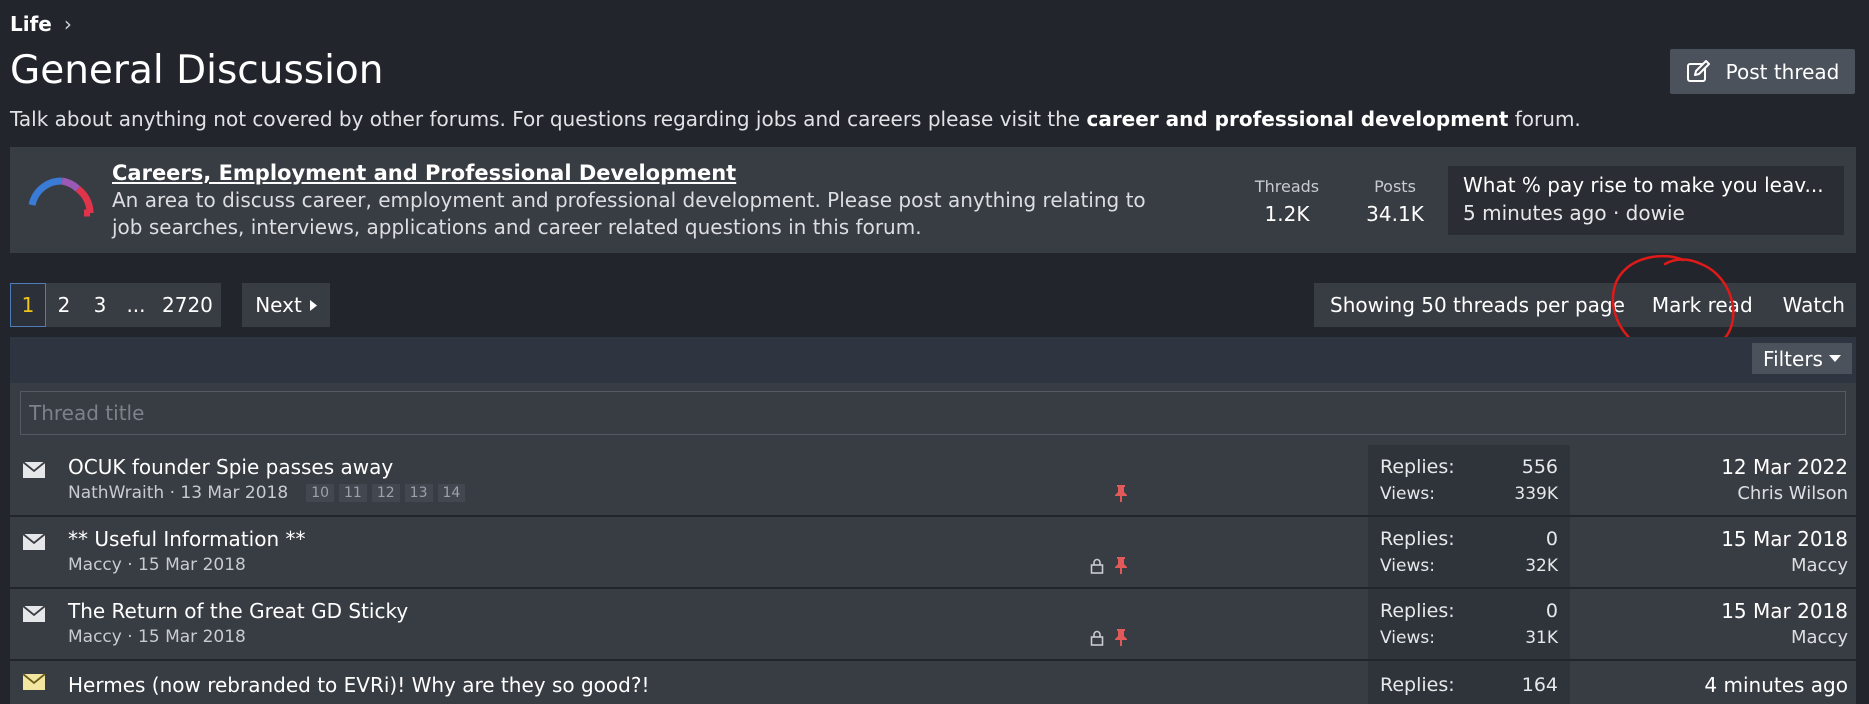 The width and height of the screenshot is (1869, 704). I want to click on posts-stat: Posts 34.1K, so click(1395, 201).